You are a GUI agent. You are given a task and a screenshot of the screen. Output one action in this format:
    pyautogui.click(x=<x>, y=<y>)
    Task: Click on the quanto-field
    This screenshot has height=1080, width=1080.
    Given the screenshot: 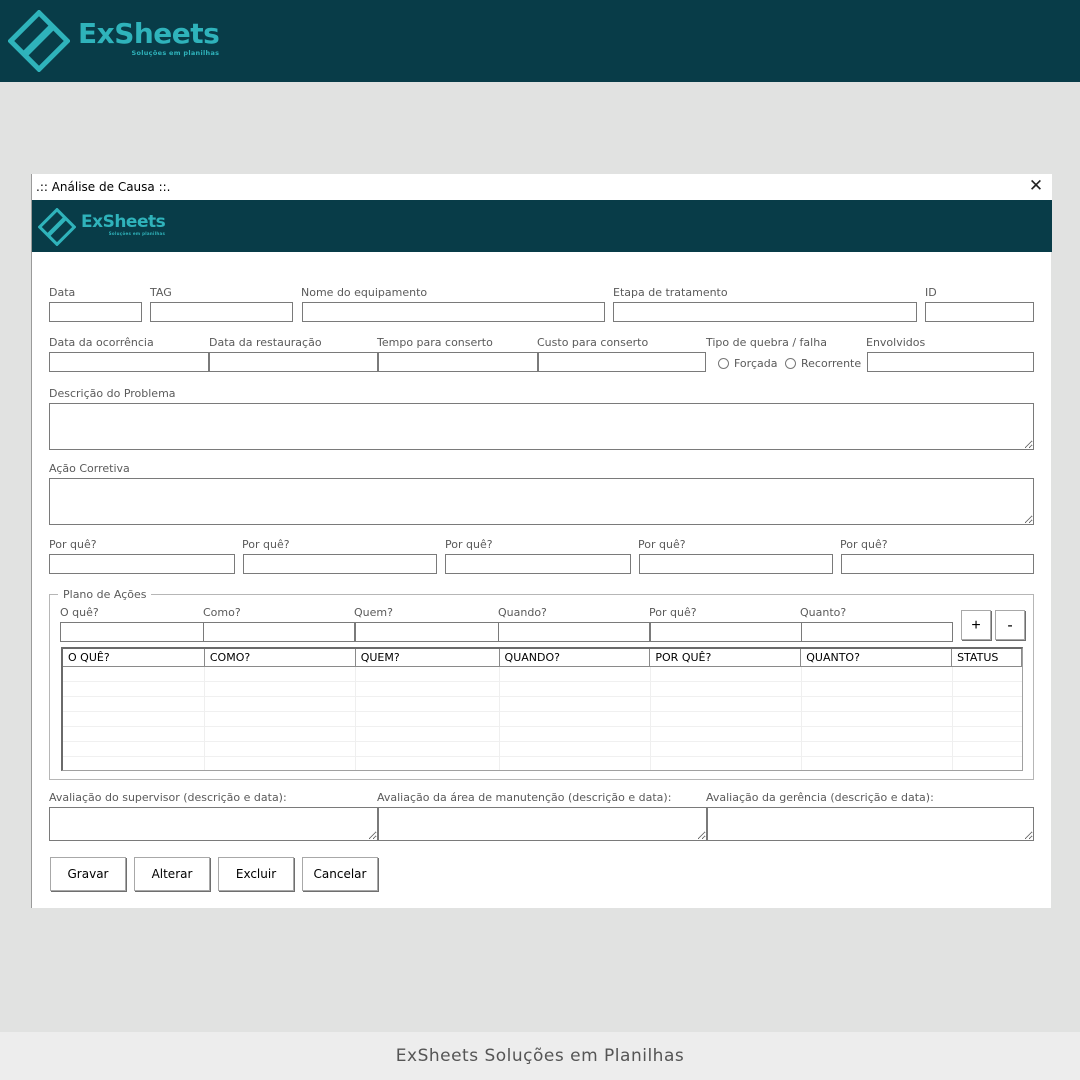 What is the action you would take?
    pyautogui.click(x=877, y=632)
    